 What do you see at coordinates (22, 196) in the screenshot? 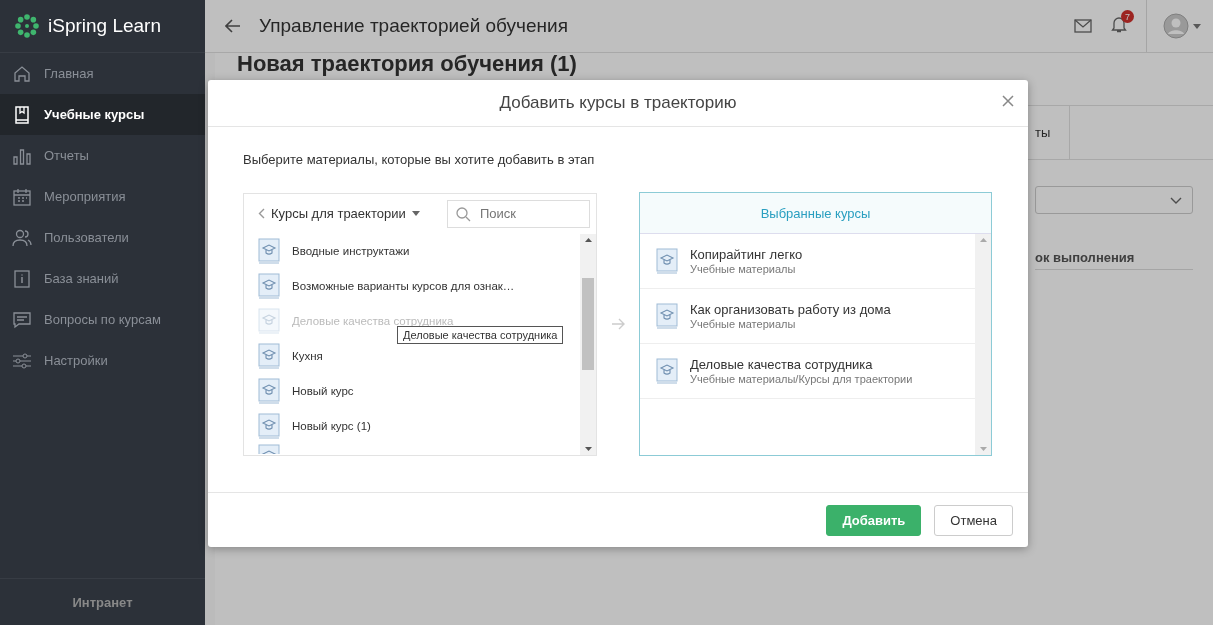
I see `calendar-icon` at bounding box center [22, 196].